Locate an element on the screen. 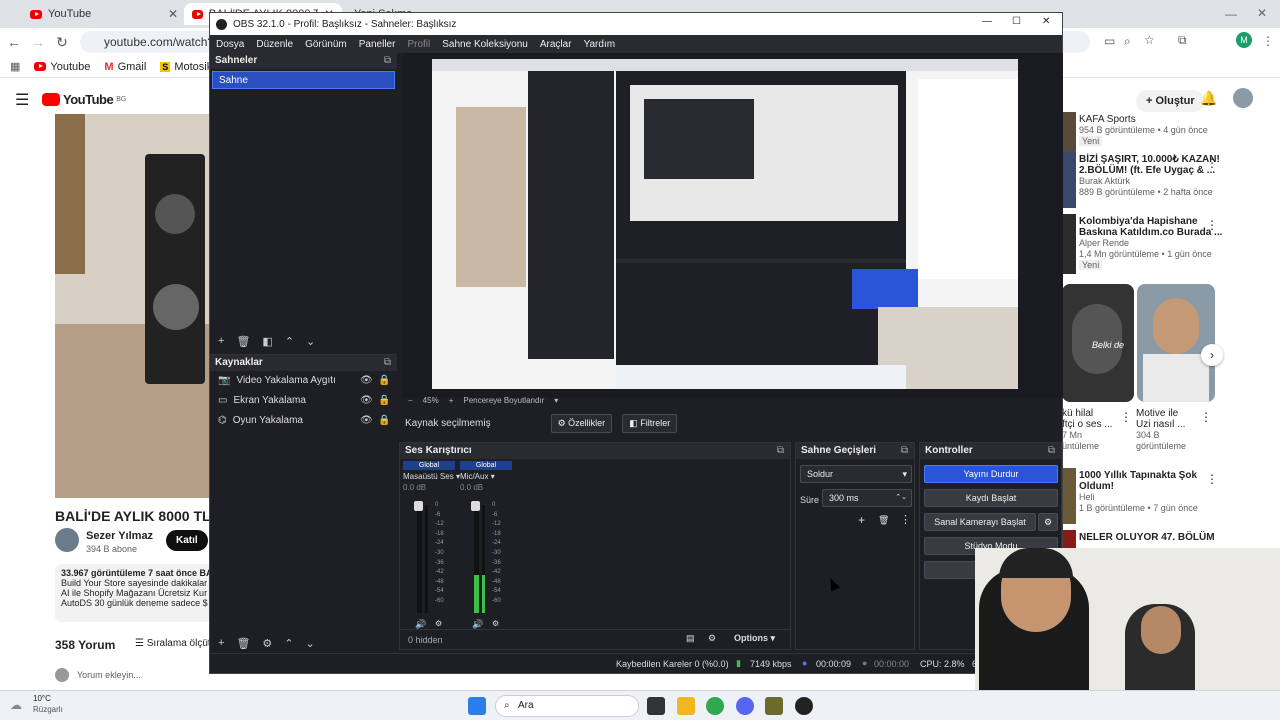  start-virtual-camera-button: Sanal Kamerayı Başlat is located at coordinates (980, 522).